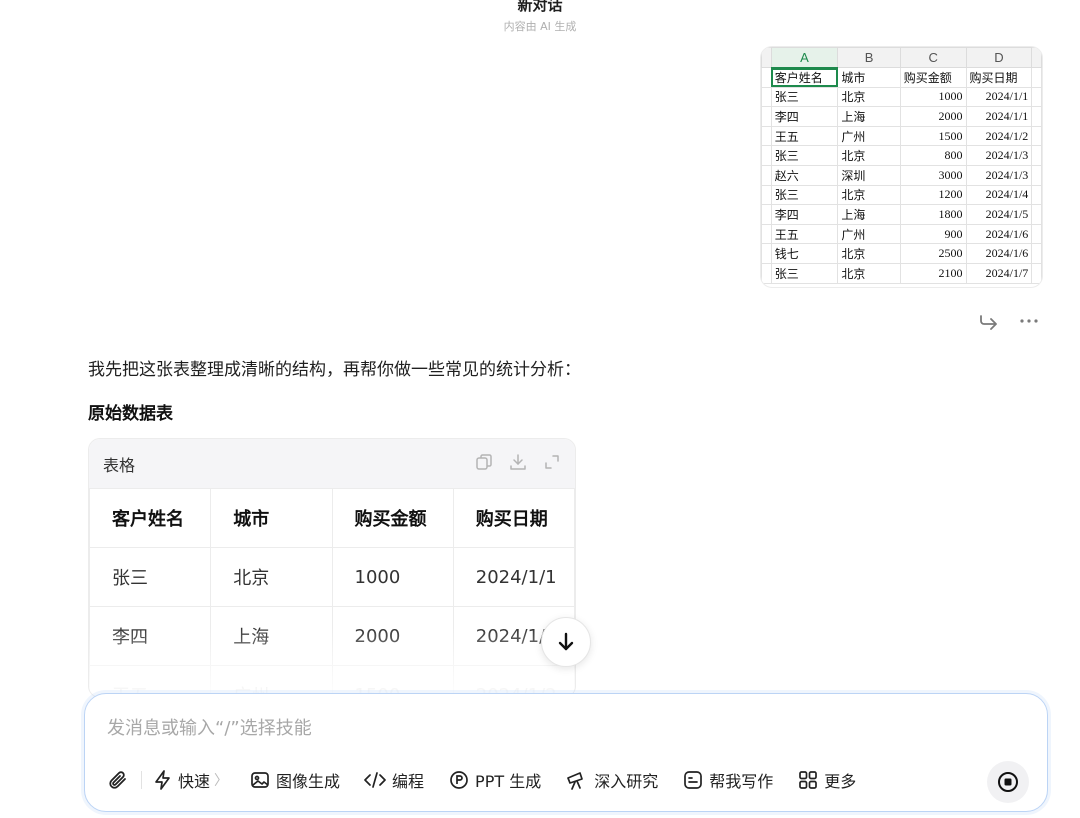  Describe the element at coordinates (194, 781) in the screenshot. I see `quick-mode-label: 快速` at that location.